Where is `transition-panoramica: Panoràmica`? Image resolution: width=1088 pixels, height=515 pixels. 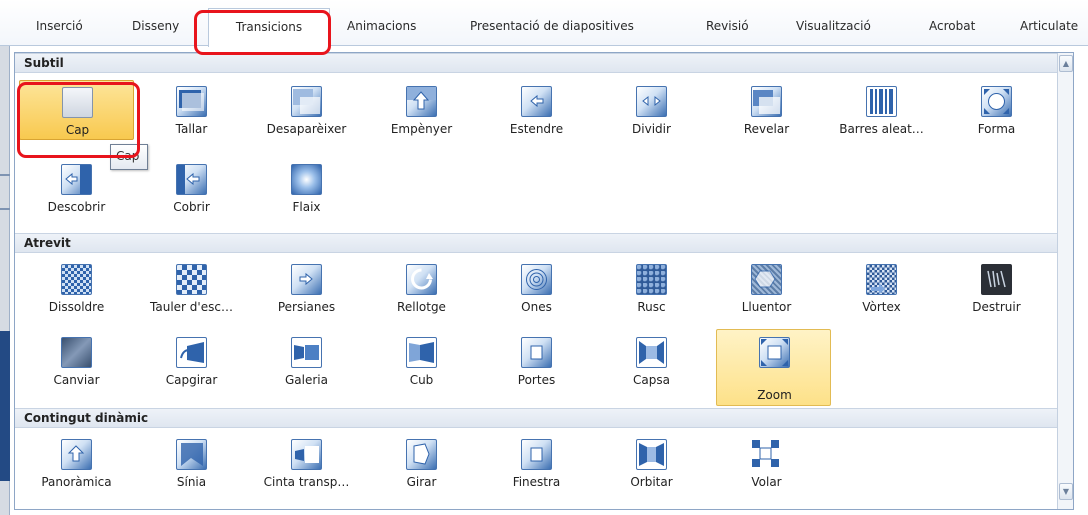
transition-panoramica: Panoràmica is located at coordinates (76, 463).